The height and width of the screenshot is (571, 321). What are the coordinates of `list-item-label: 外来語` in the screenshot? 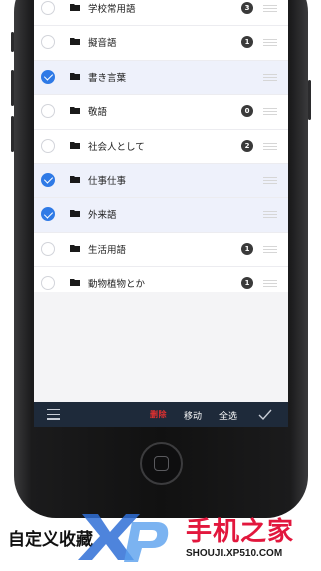 It's located at (102, 216).